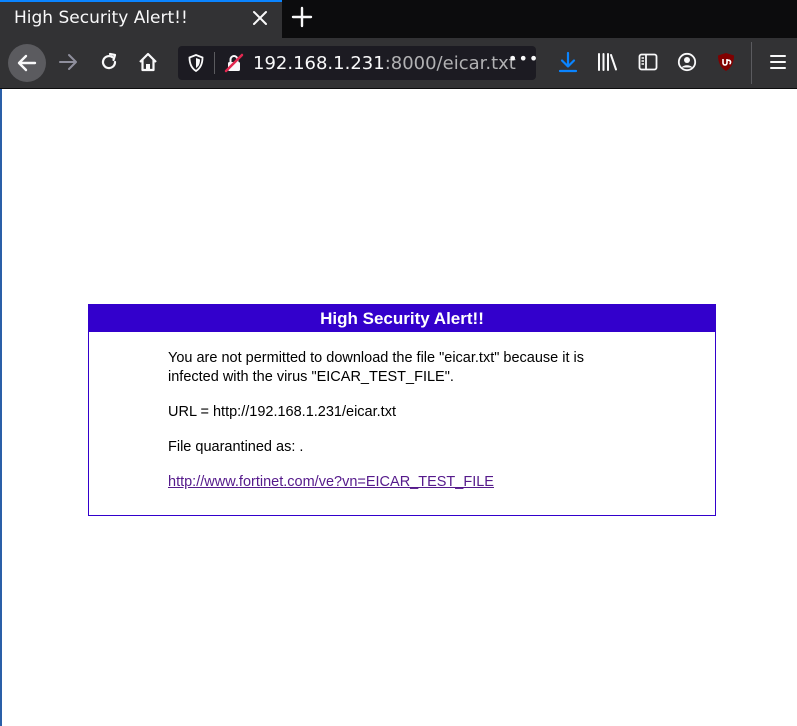 The image size is (797, 726). Describe the element at coordinates (319, 63) in the screenshot. I see `url-host: 192.168.1.231` at that location.